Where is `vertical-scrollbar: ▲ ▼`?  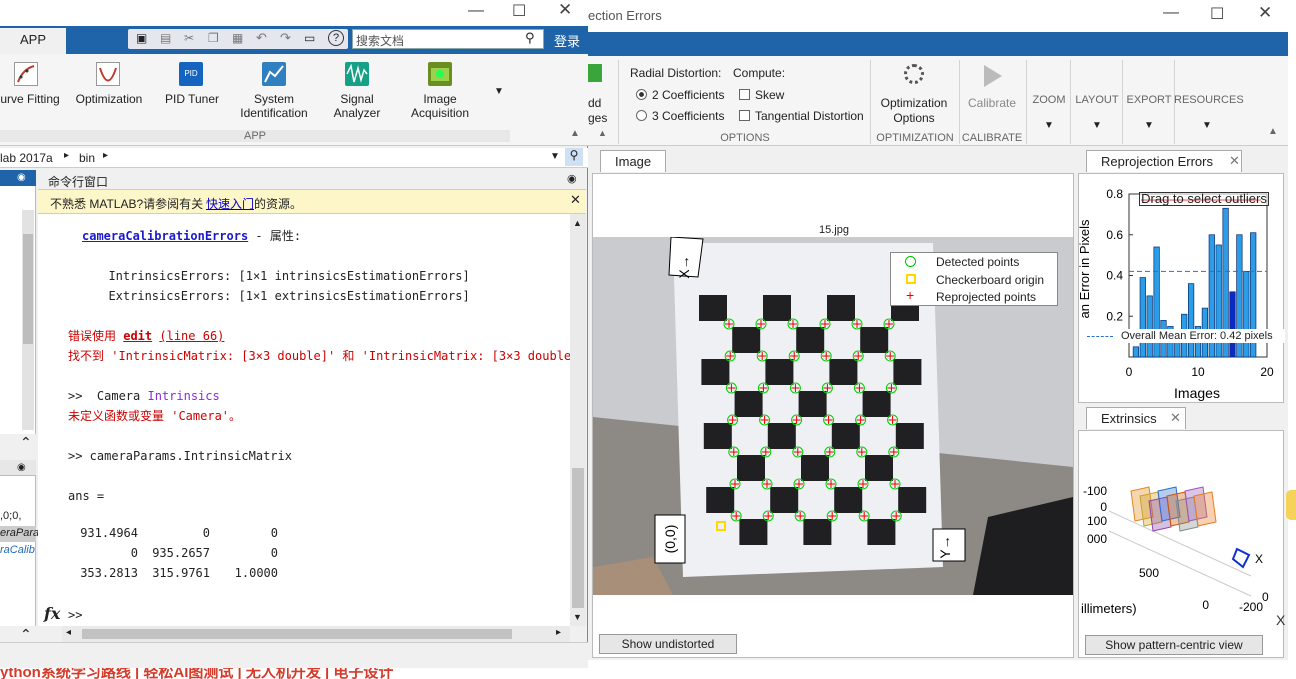
vertical-scrollbar: ▲ ▼ is located at coordinates (578, 420).